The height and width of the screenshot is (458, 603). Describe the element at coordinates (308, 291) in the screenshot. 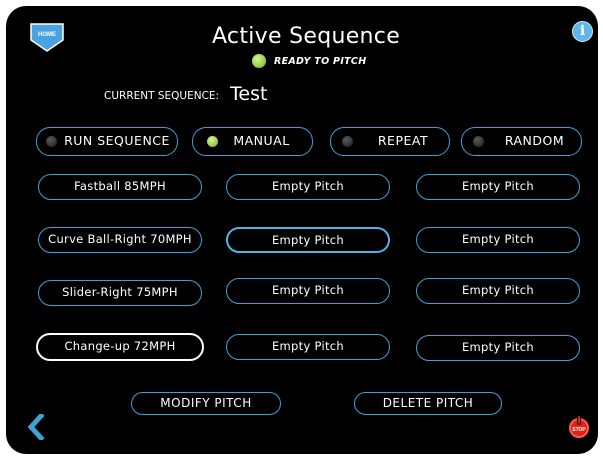

I see `pitch-slot-3-2: Empty Pitch` at that location.